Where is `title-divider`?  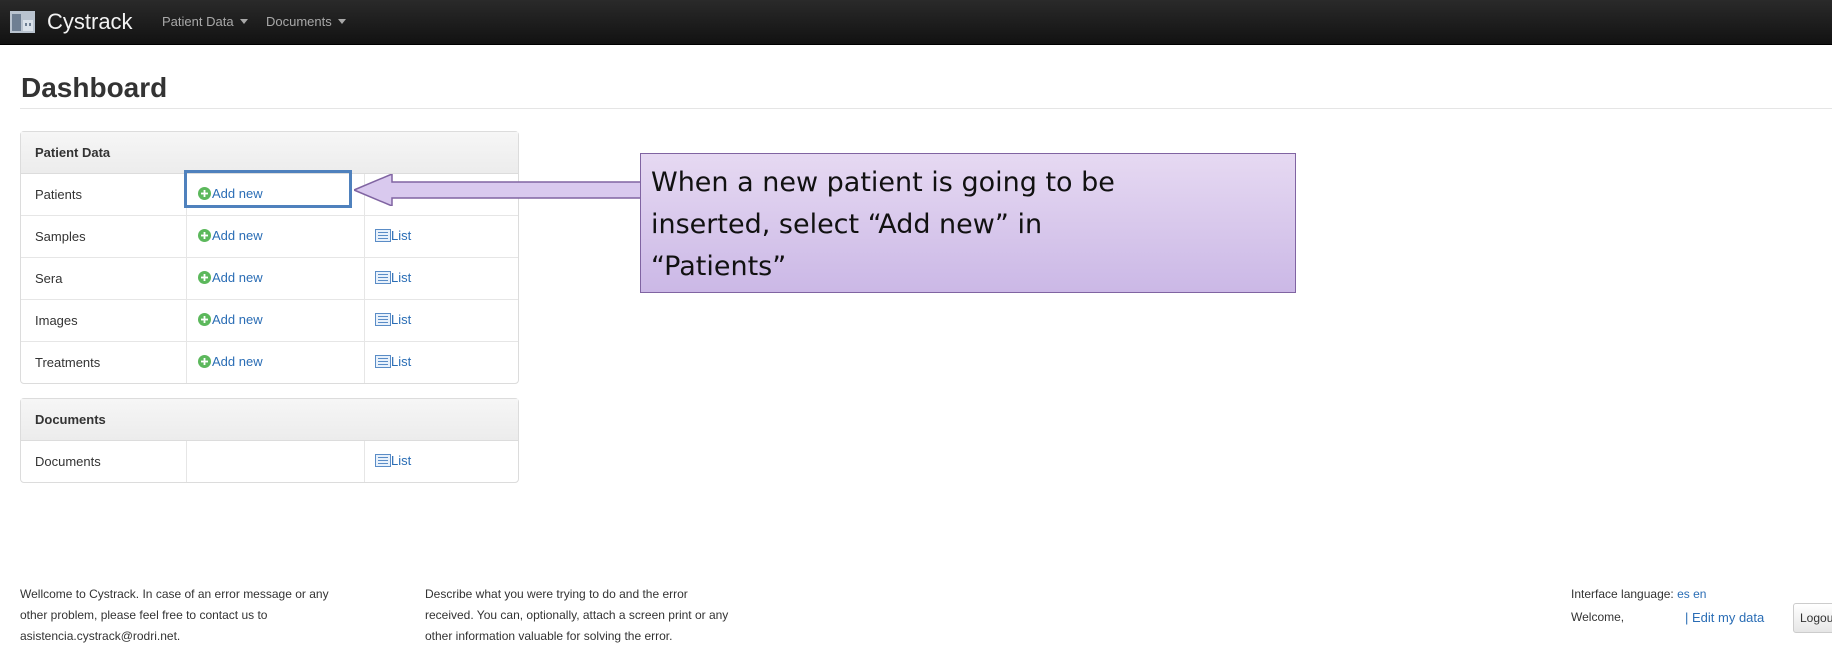 title-divider is located at coordinates (926, 108).